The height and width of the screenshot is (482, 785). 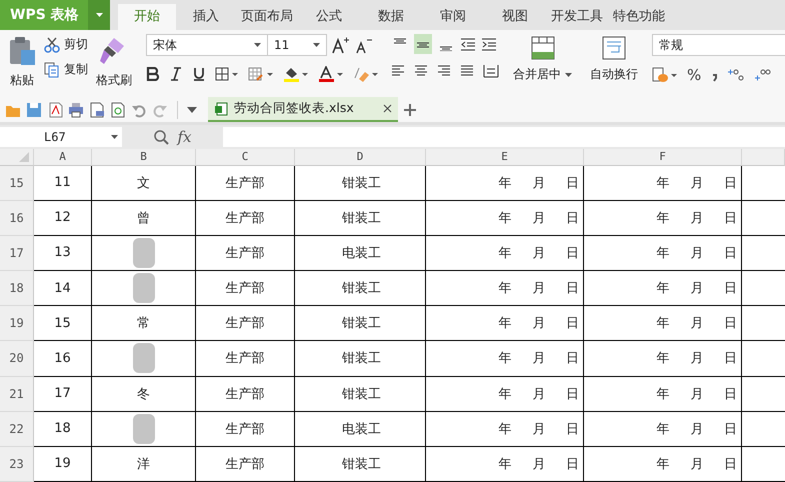 What do you see at coordinates (114, 65) in the screenshot?
I see `format-painter-button: 格式刷` at bounding box center [114, 65].